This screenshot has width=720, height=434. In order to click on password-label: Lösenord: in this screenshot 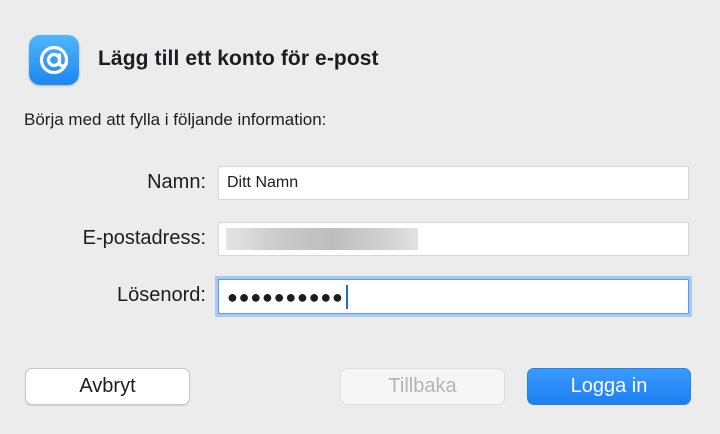, I will do `click(161, 295)`.